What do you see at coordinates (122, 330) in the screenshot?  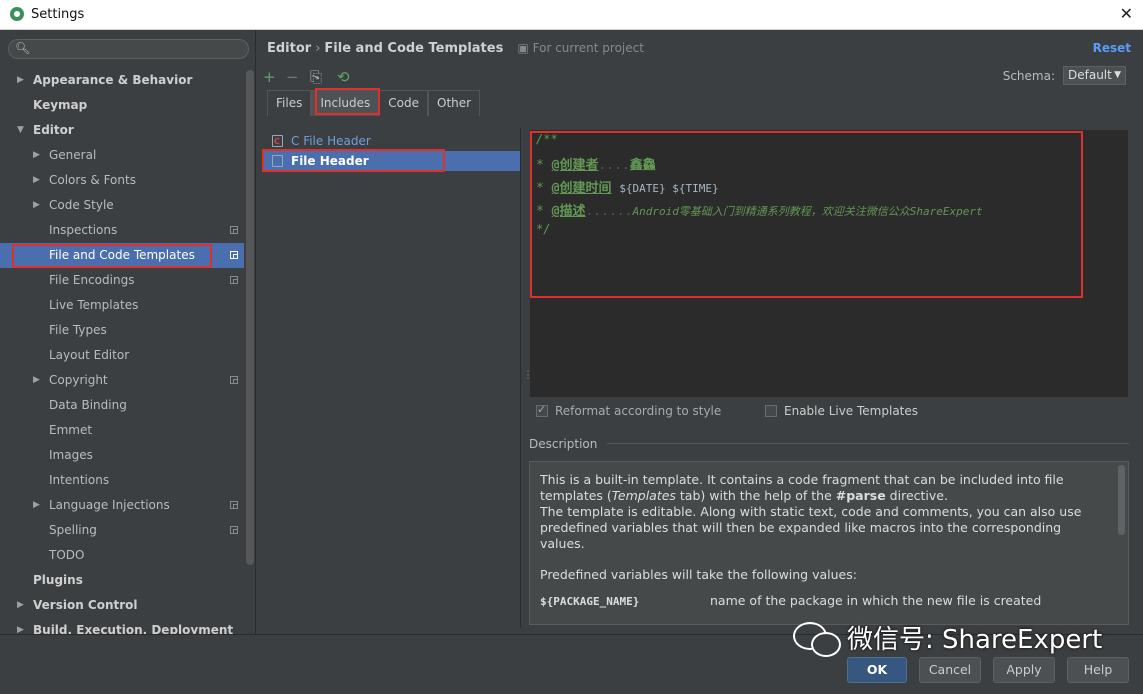 I see `sidebar-item-file-types: File Types` at bounding box center [122, 330].